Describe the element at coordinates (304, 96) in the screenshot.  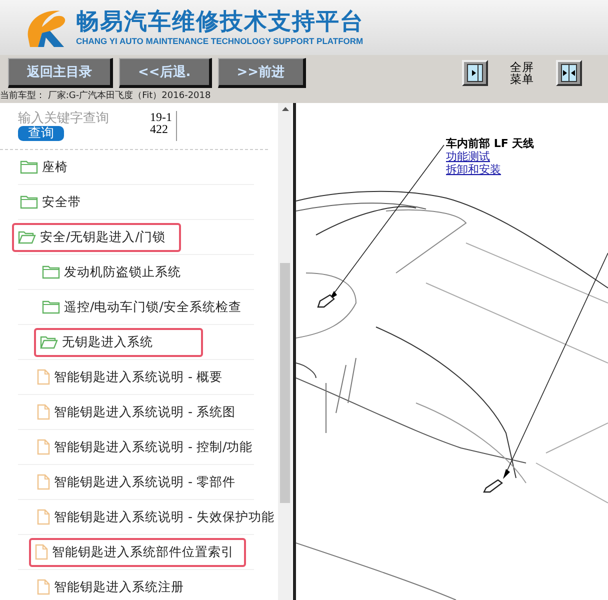
I see `current-model-text: 当前车型： 厂家:G-广汽本田飞度（Fit）2016-2018` at that location.